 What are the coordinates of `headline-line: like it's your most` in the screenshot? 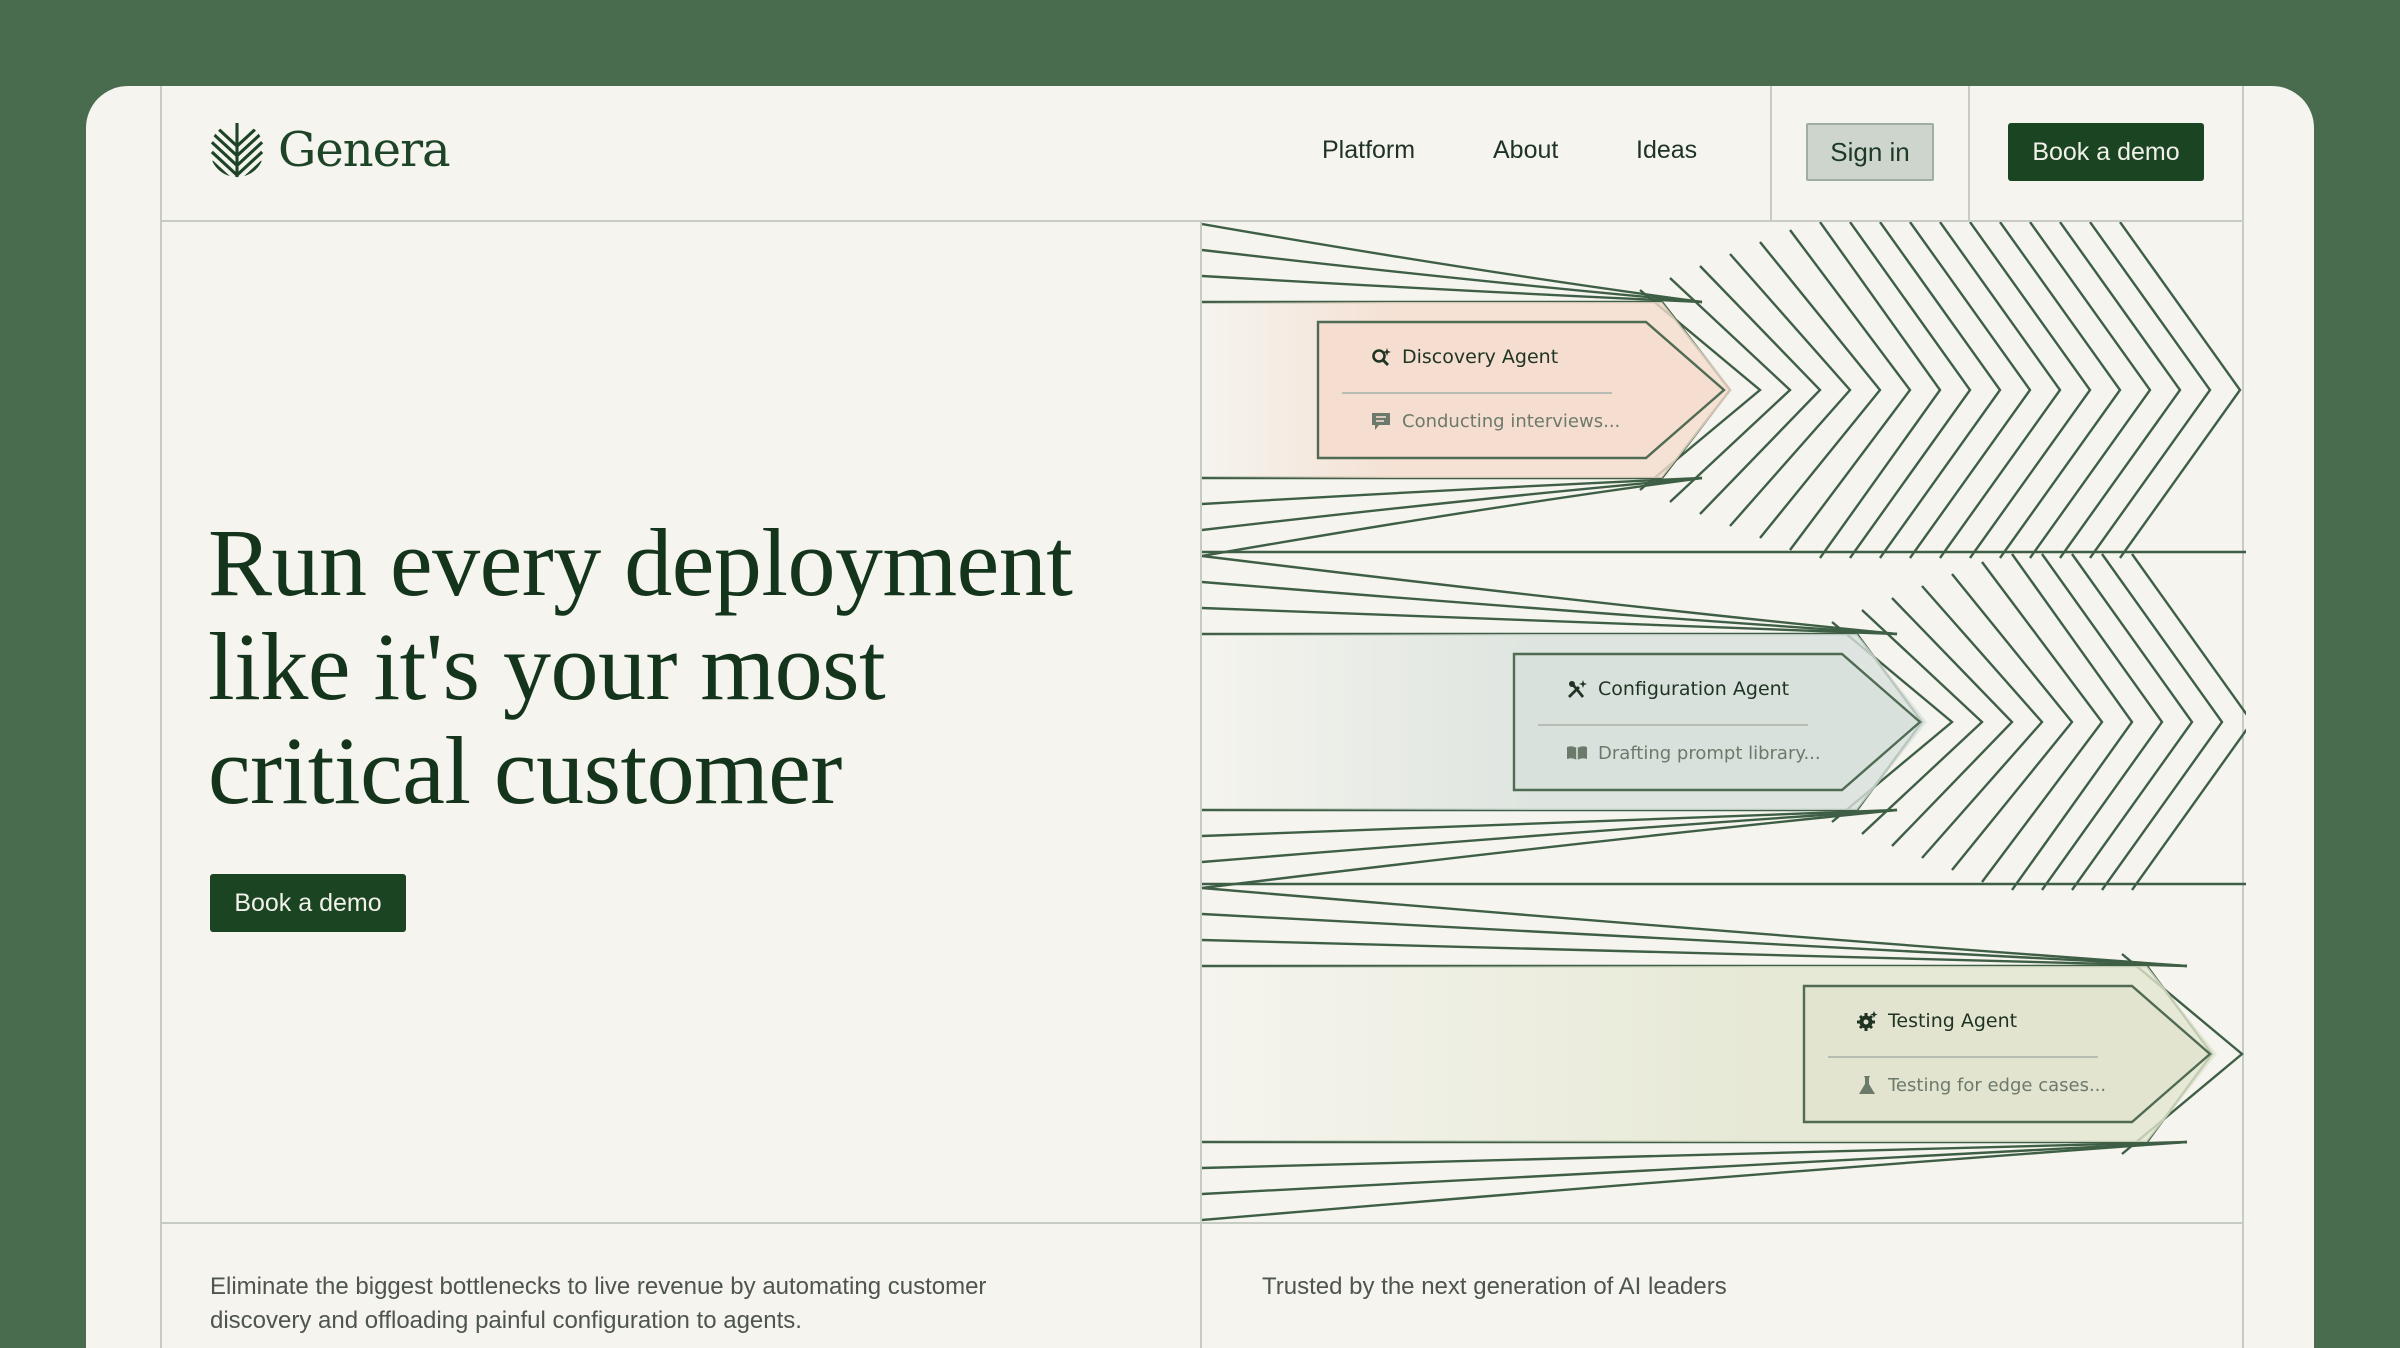 It's located at (547, 666).